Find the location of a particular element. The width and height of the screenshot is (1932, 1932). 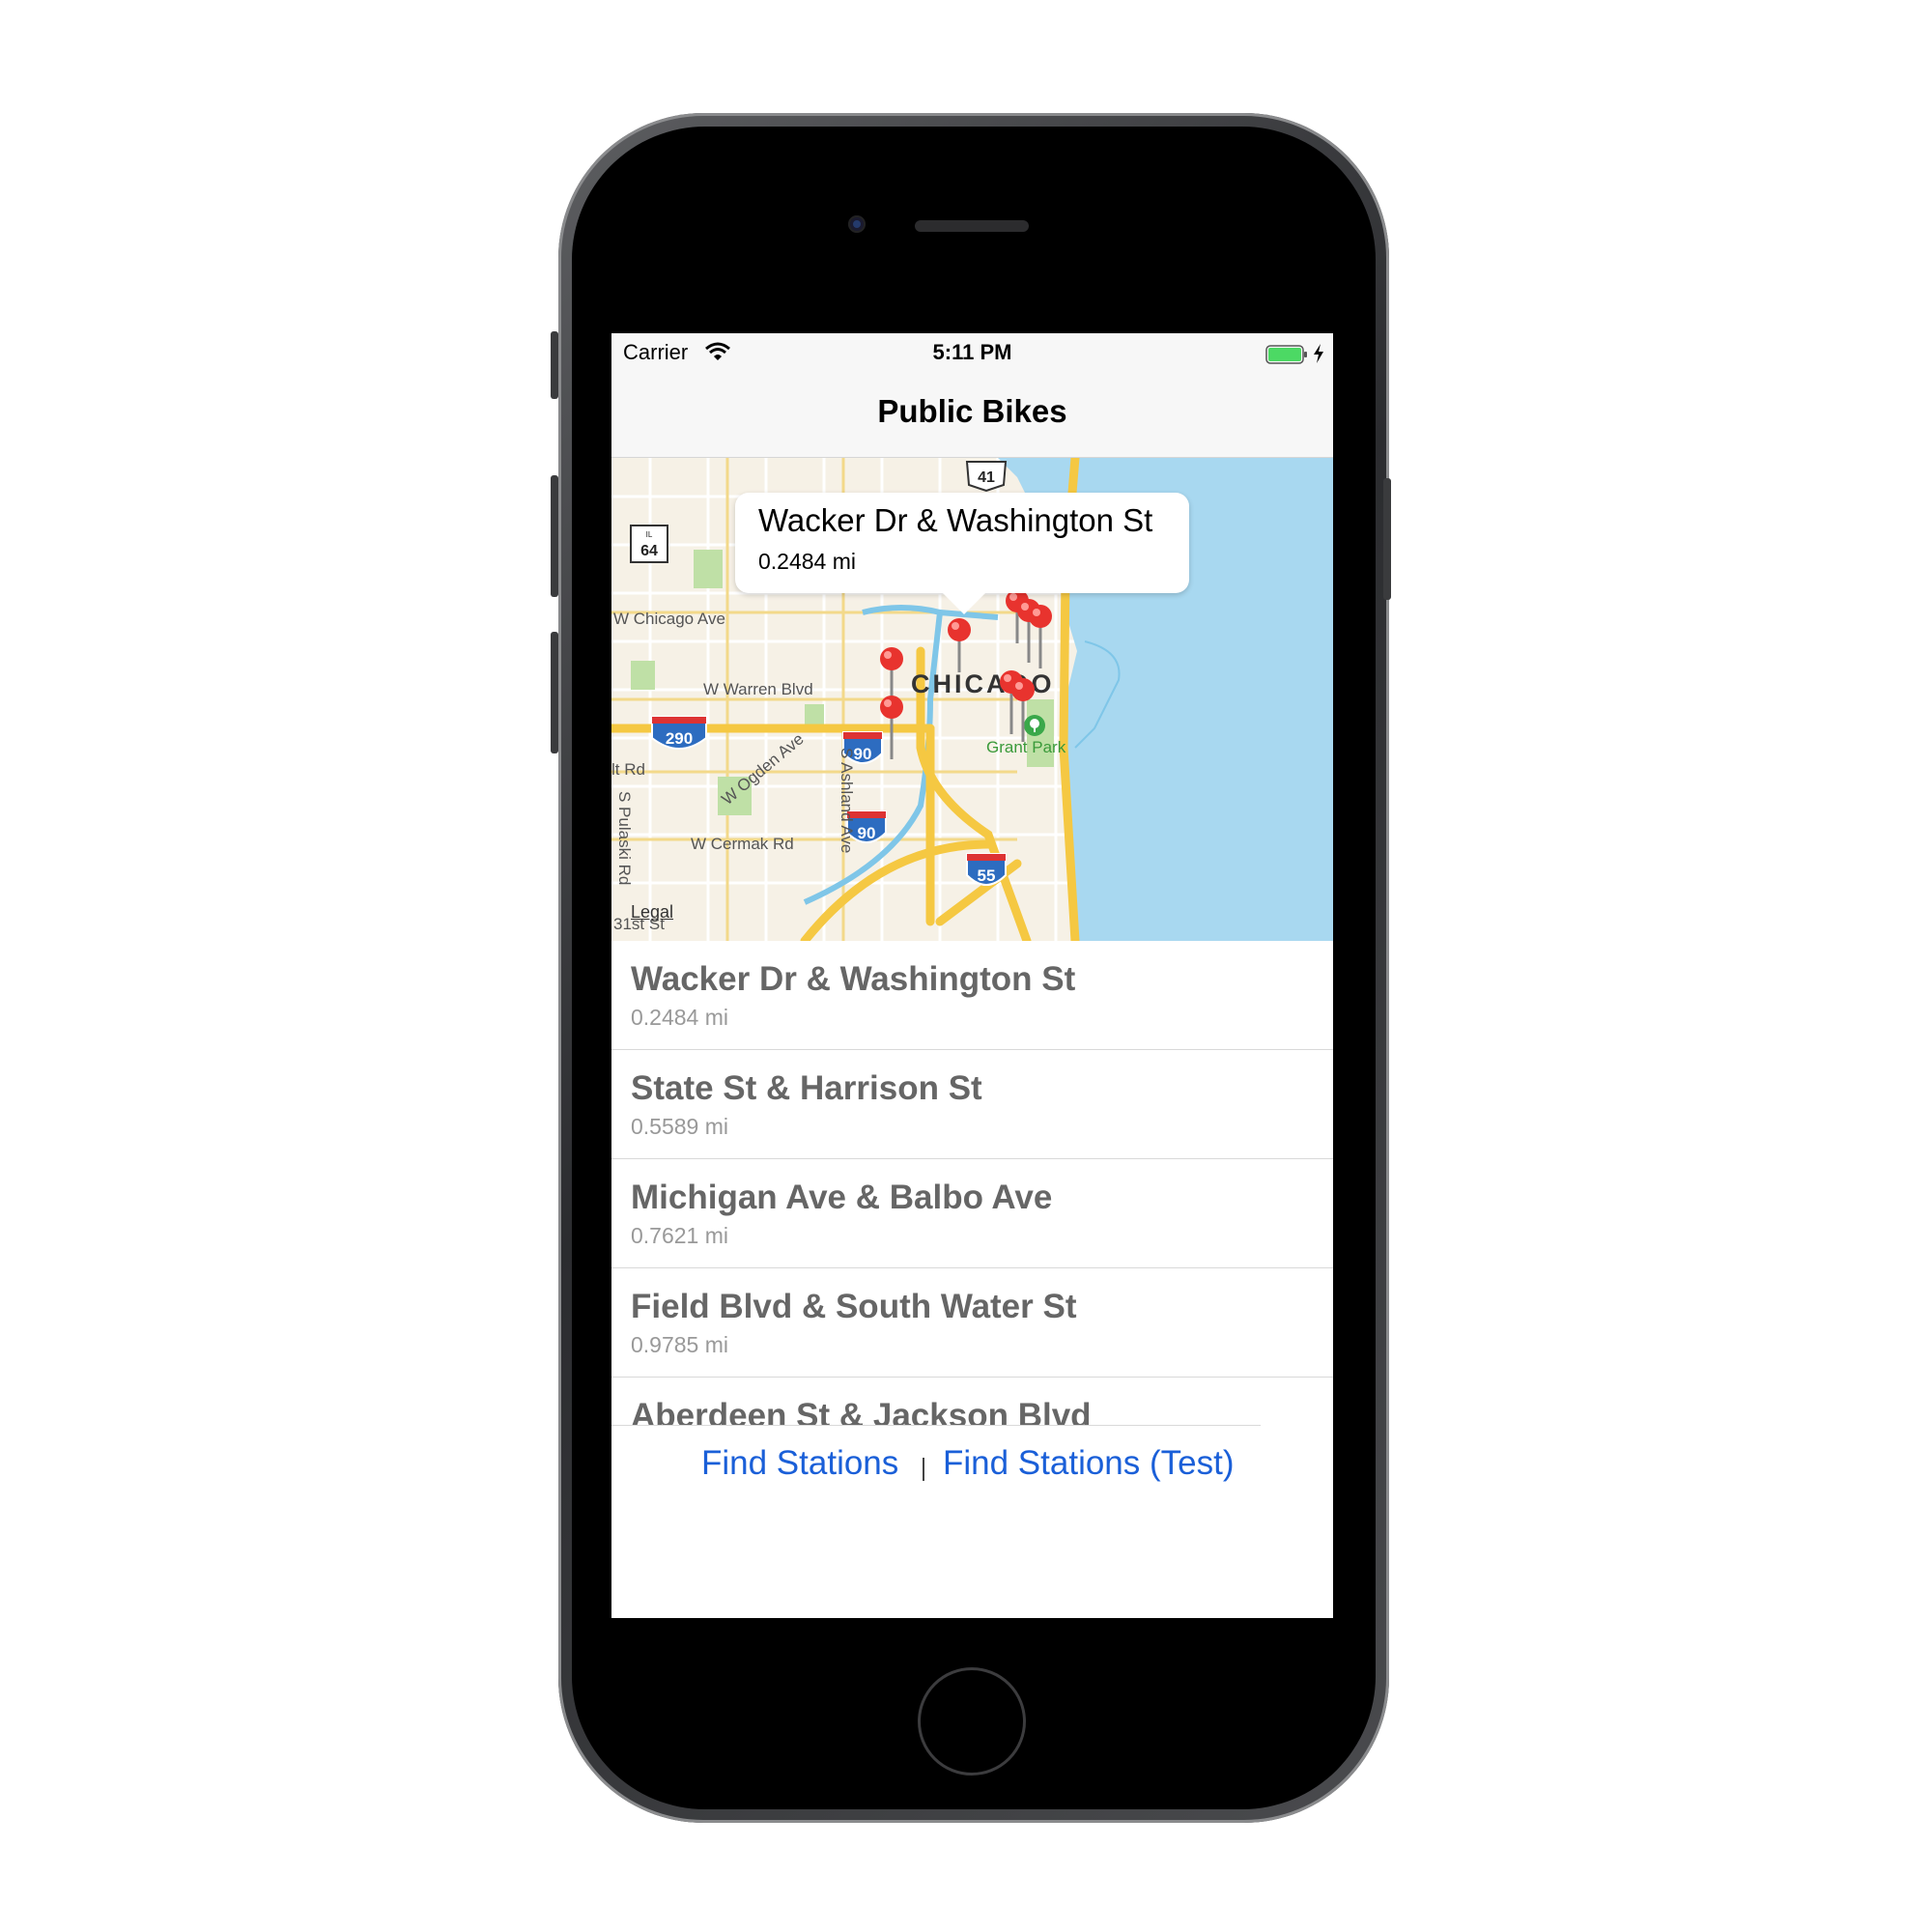

label-s-pulaski-rd: S Pulaski Rd is located at coordinates (624, 838).